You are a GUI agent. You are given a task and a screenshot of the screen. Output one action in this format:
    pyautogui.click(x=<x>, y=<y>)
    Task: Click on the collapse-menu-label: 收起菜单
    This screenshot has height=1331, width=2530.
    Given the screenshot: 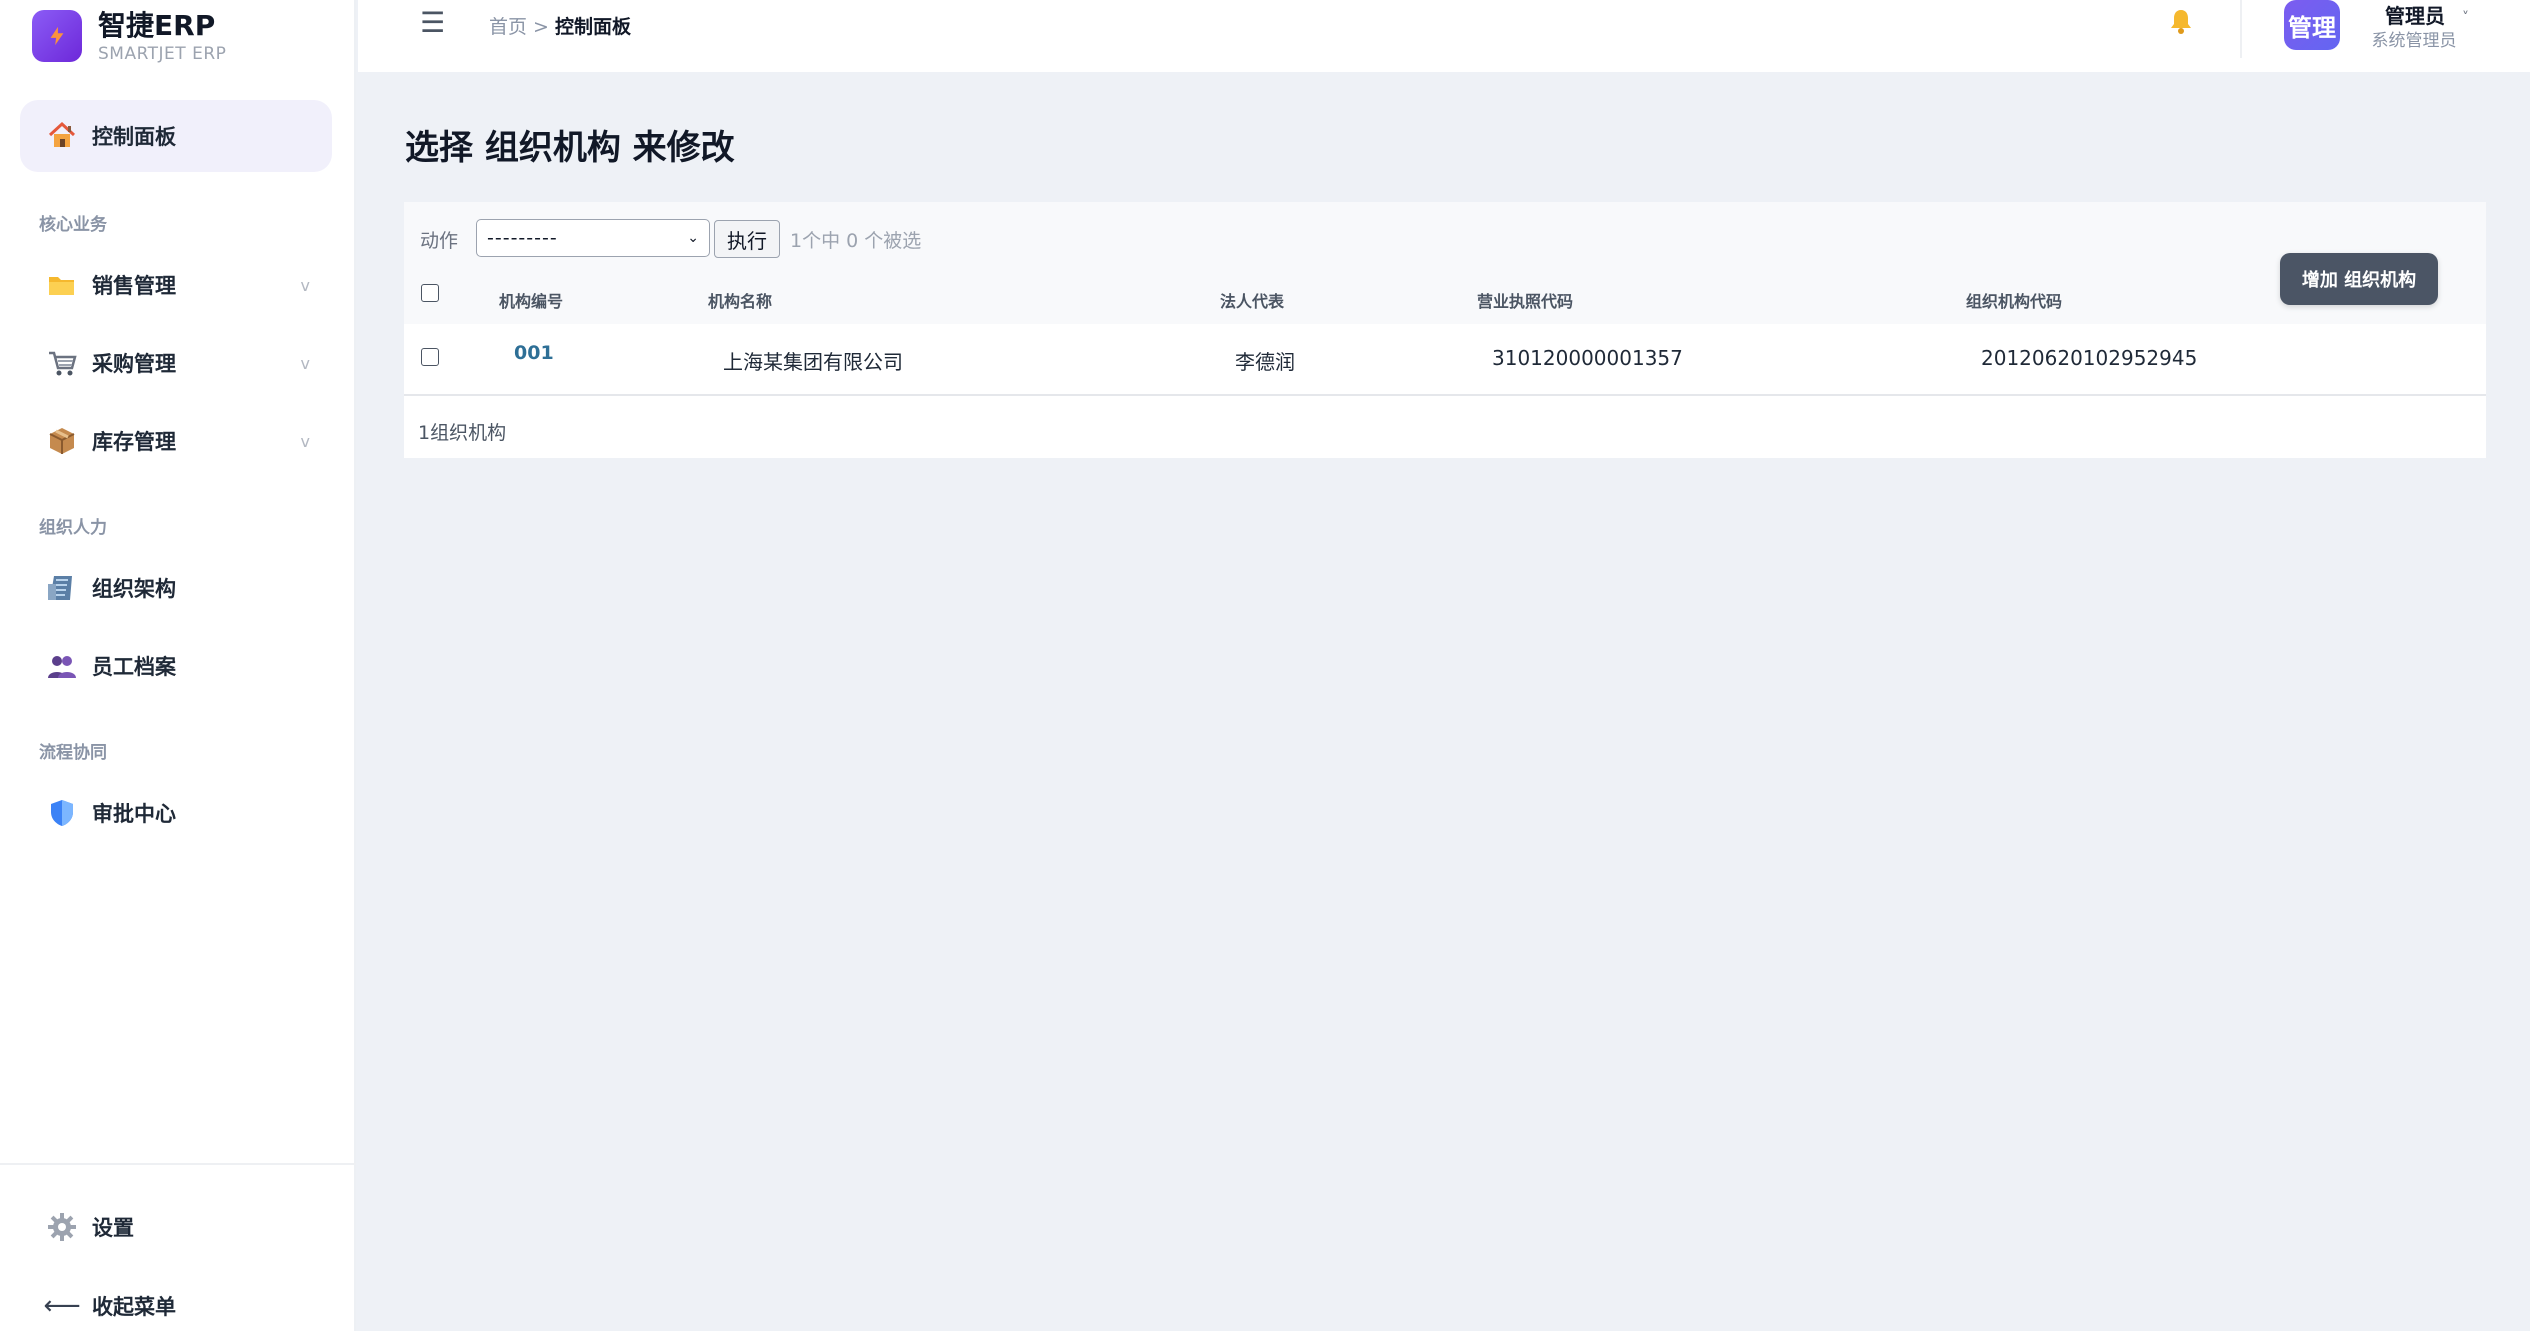 What is the action you would take?
    pyautogui.click(x=134, y=1307)
    